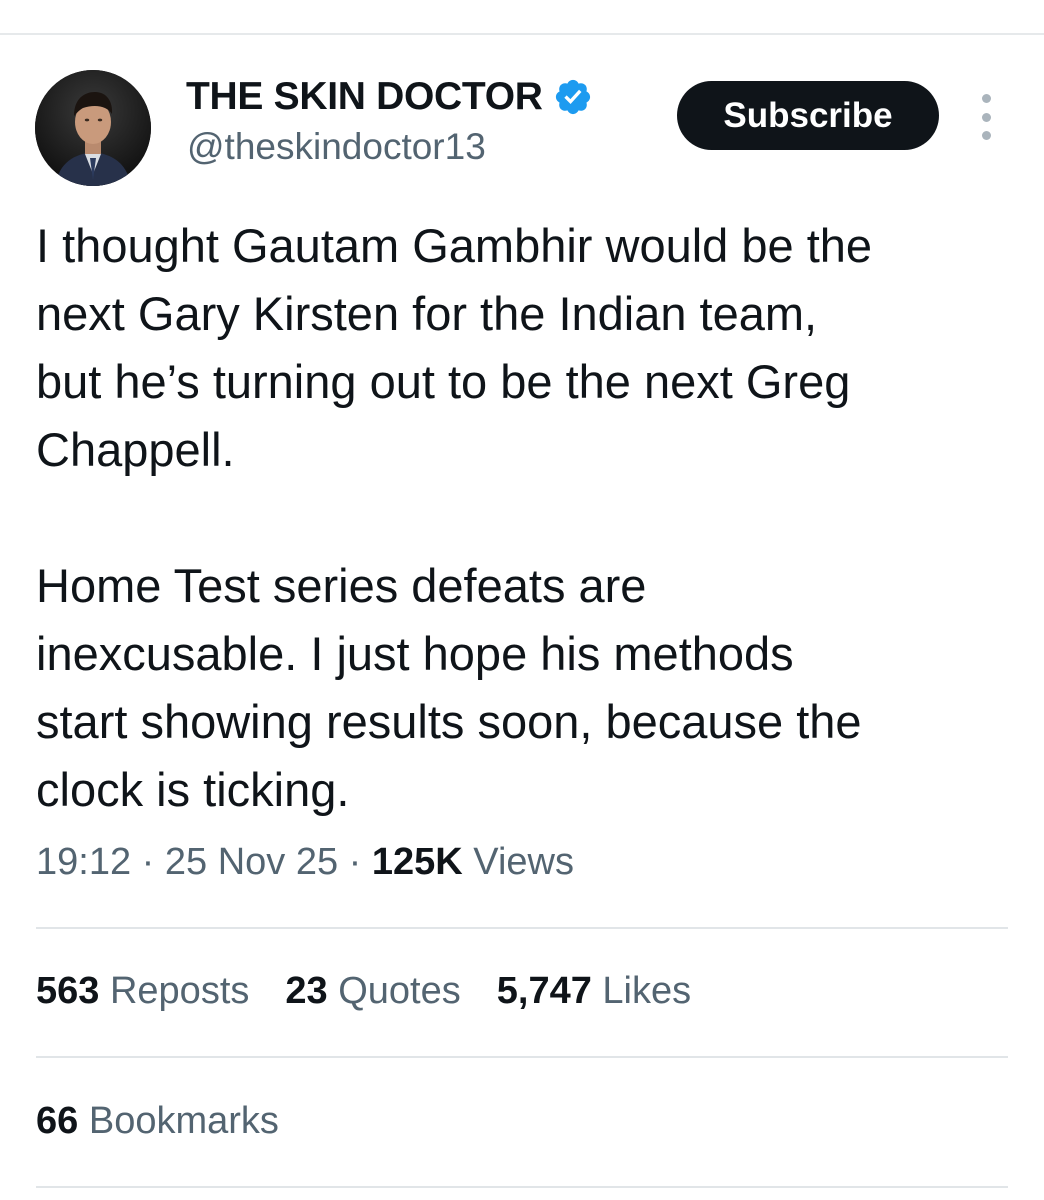 The height and width of the screenshot is (1200, 1044). I want to click on likes-count: 5,747, so click(544, 991).